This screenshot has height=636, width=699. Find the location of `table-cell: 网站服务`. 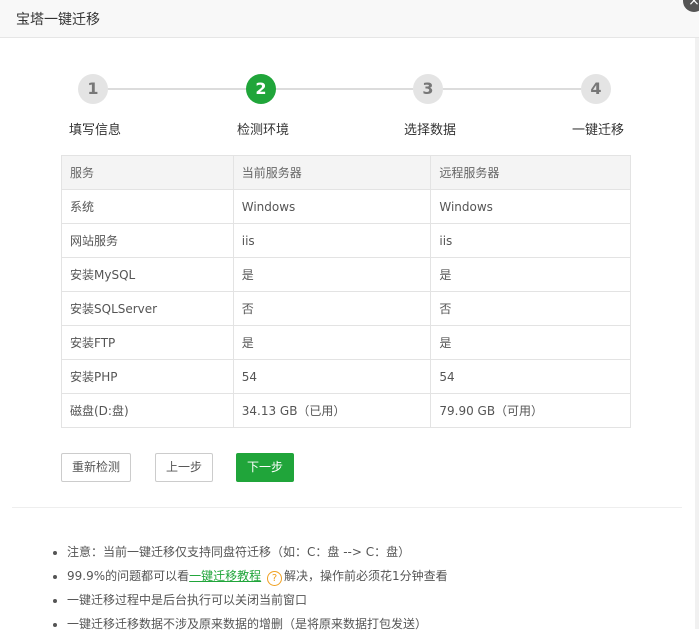

table-cell: 网站服务 is located at coordinates (147, 240).